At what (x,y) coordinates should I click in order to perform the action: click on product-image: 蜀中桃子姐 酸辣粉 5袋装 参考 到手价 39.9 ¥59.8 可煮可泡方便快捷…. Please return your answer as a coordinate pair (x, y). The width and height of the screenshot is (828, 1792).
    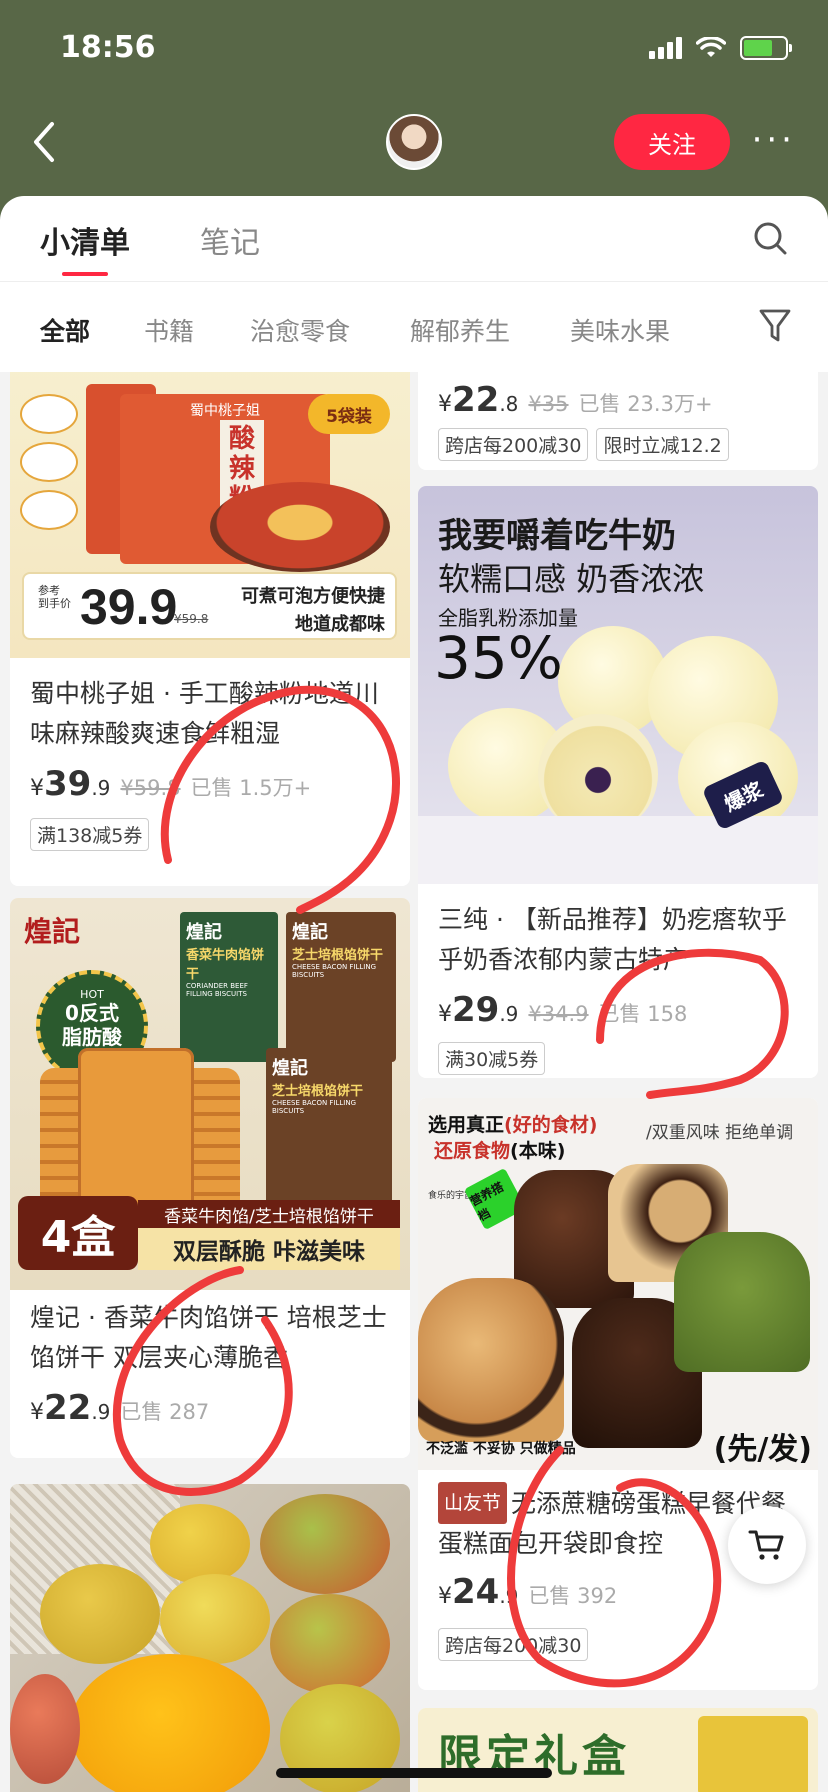
    Looking at the image, I should click on (210, 515).